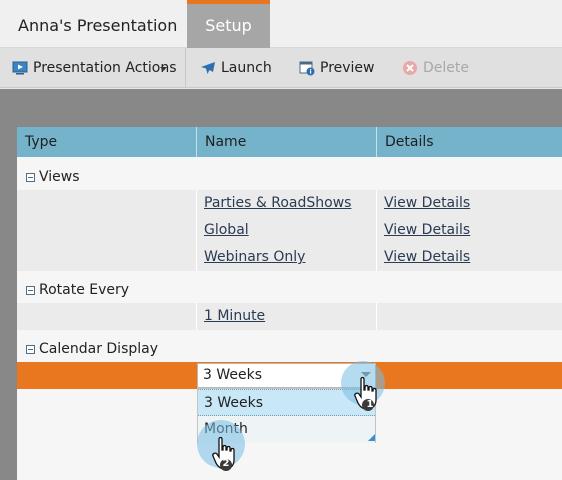  I want to click on group-row-views, so click(289, 177).